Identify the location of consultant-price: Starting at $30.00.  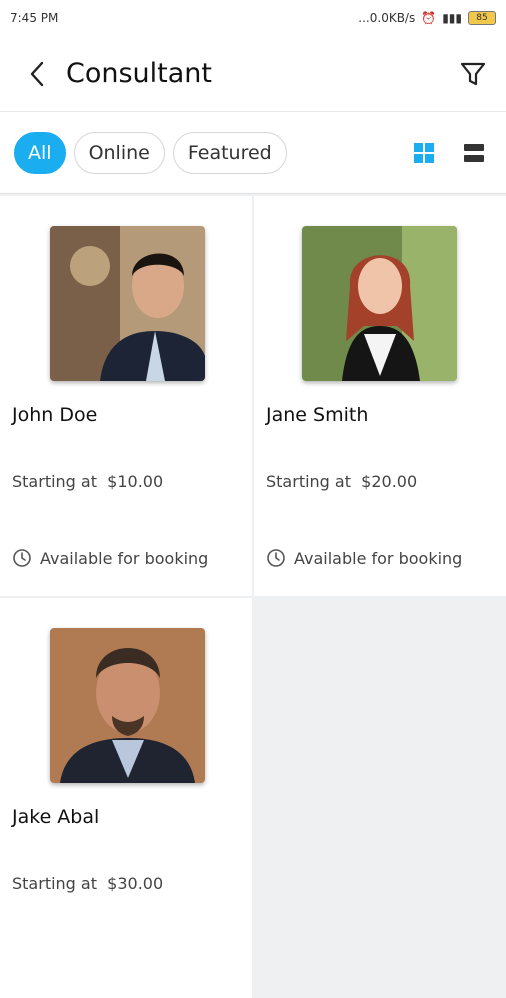
(87, 883).